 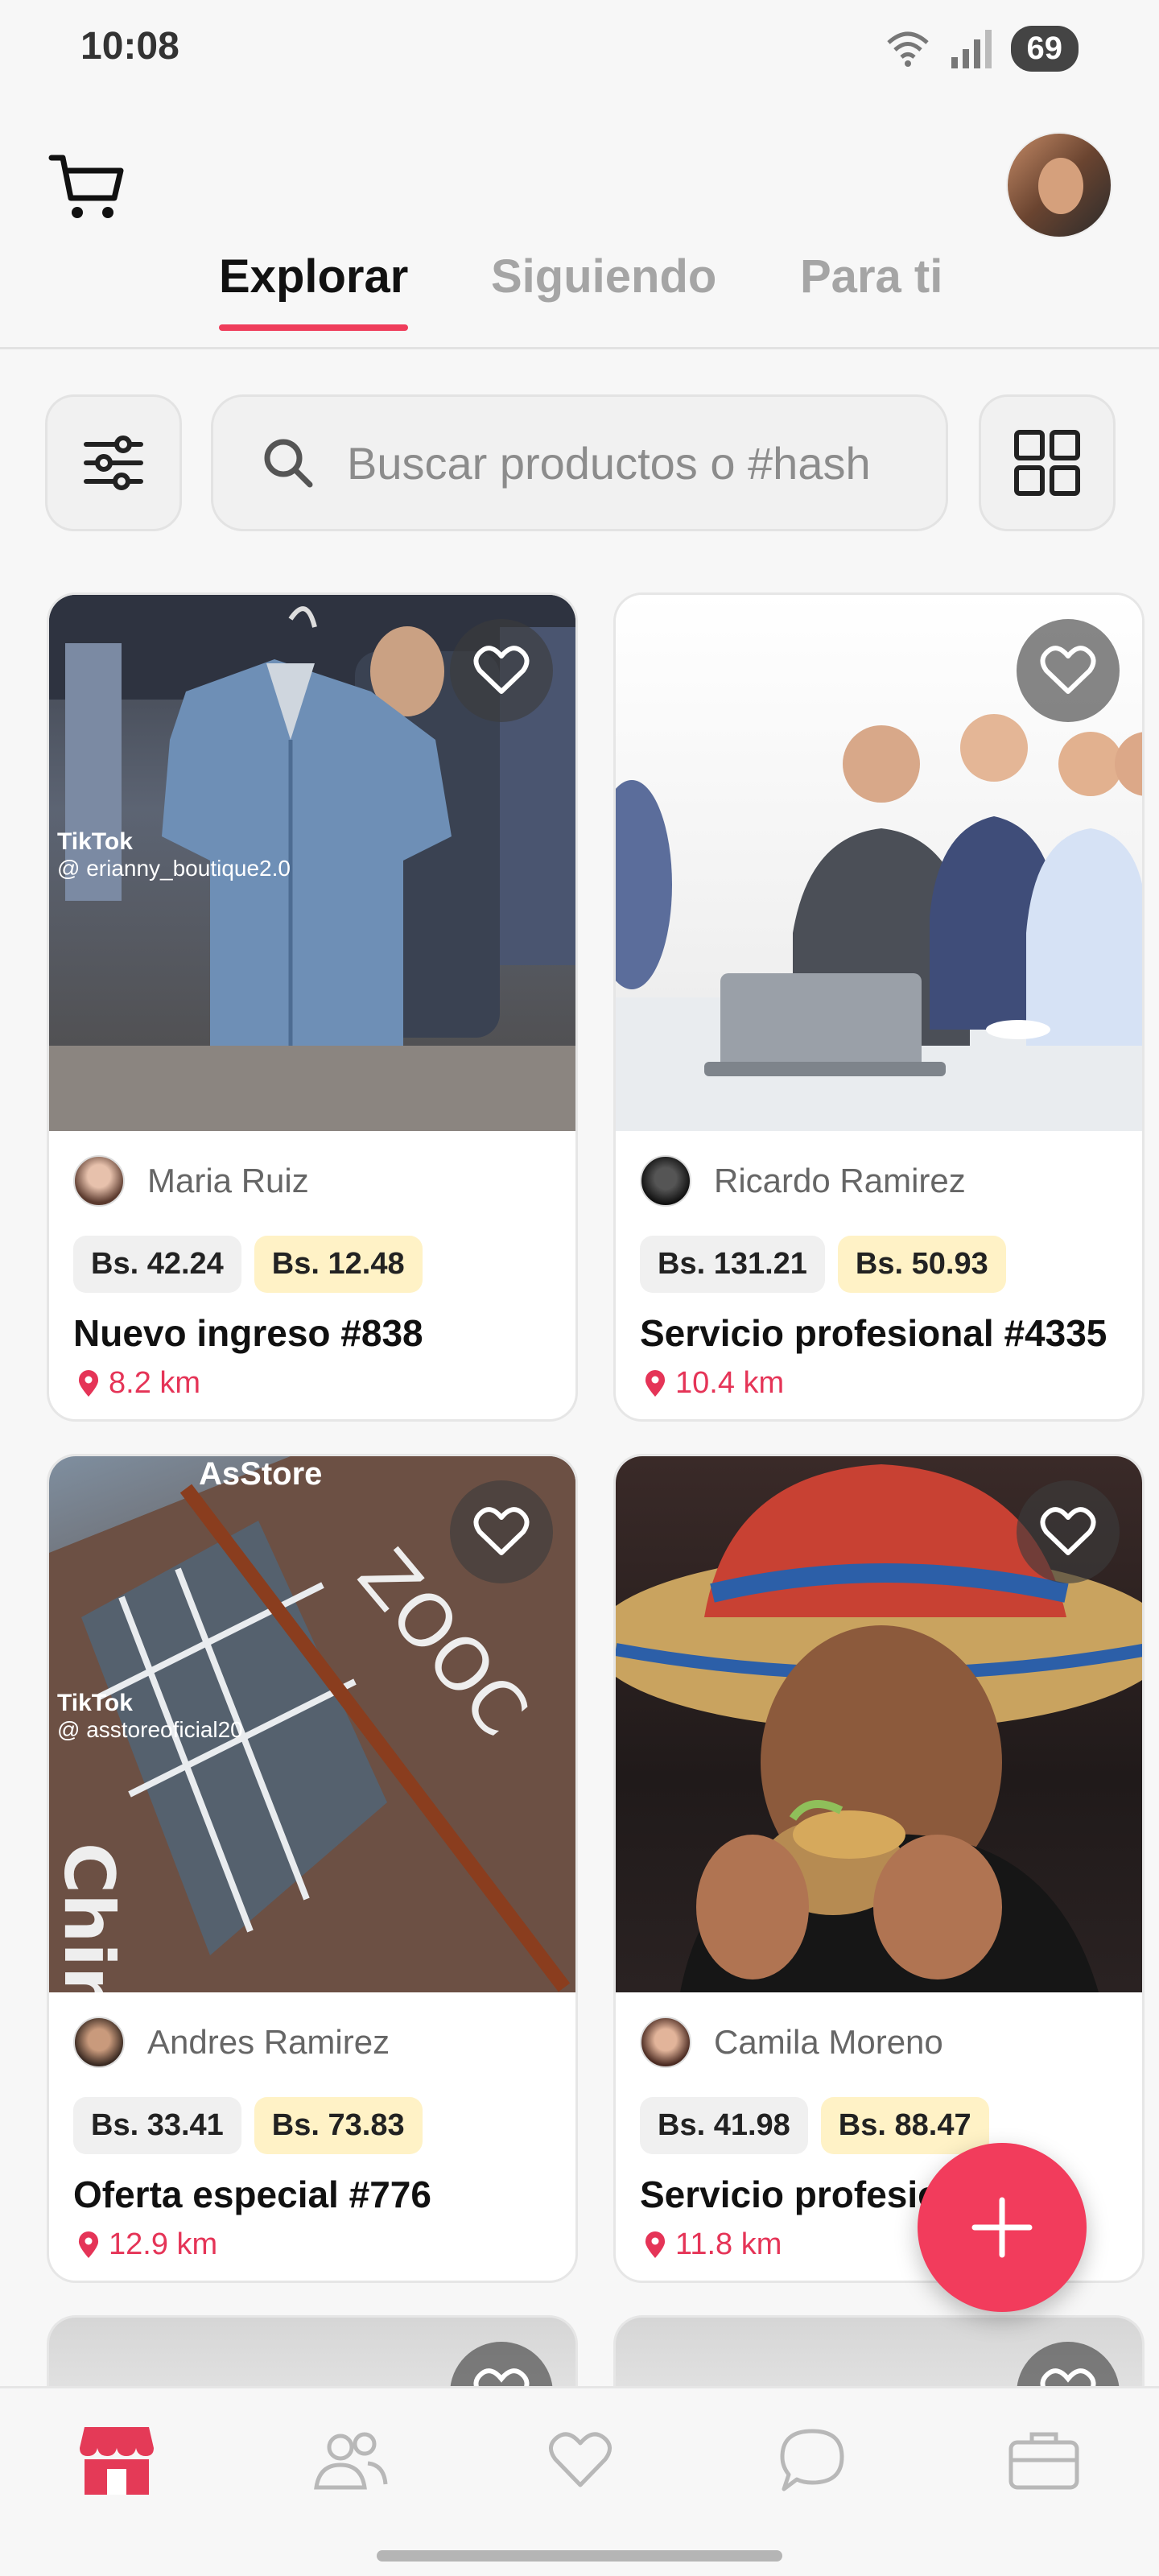 I want to click on status-bar: 10:08 69, so click(x=579, y=48).